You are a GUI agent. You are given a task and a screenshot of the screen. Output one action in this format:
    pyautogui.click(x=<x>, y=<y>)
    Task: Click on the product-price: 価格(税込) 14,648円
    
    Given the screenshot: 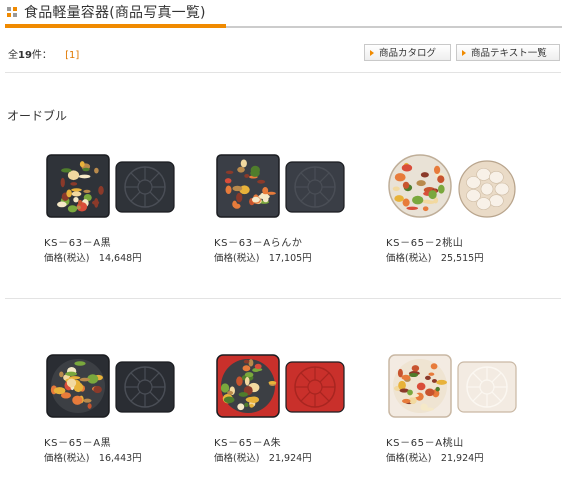 What is the action you would take?
    pyautogui.click(x=93, y=258)
    